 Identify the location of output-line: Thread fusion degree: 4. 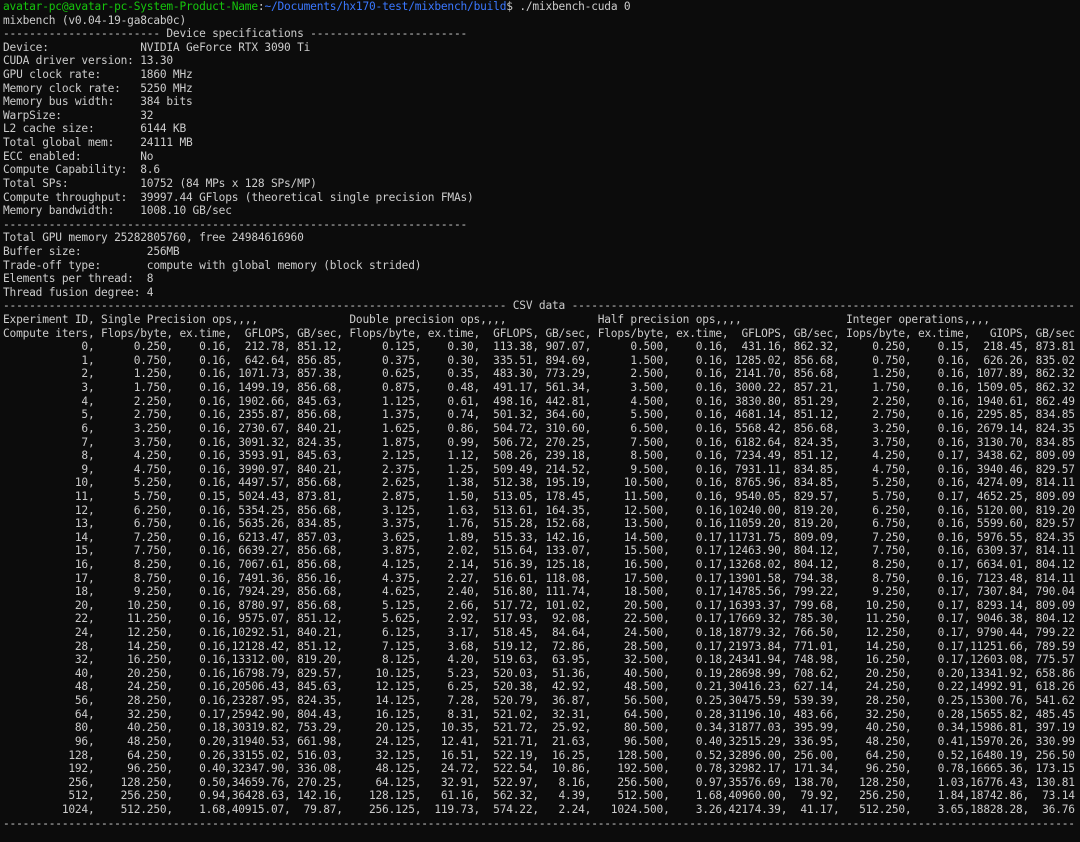
(78, 292).